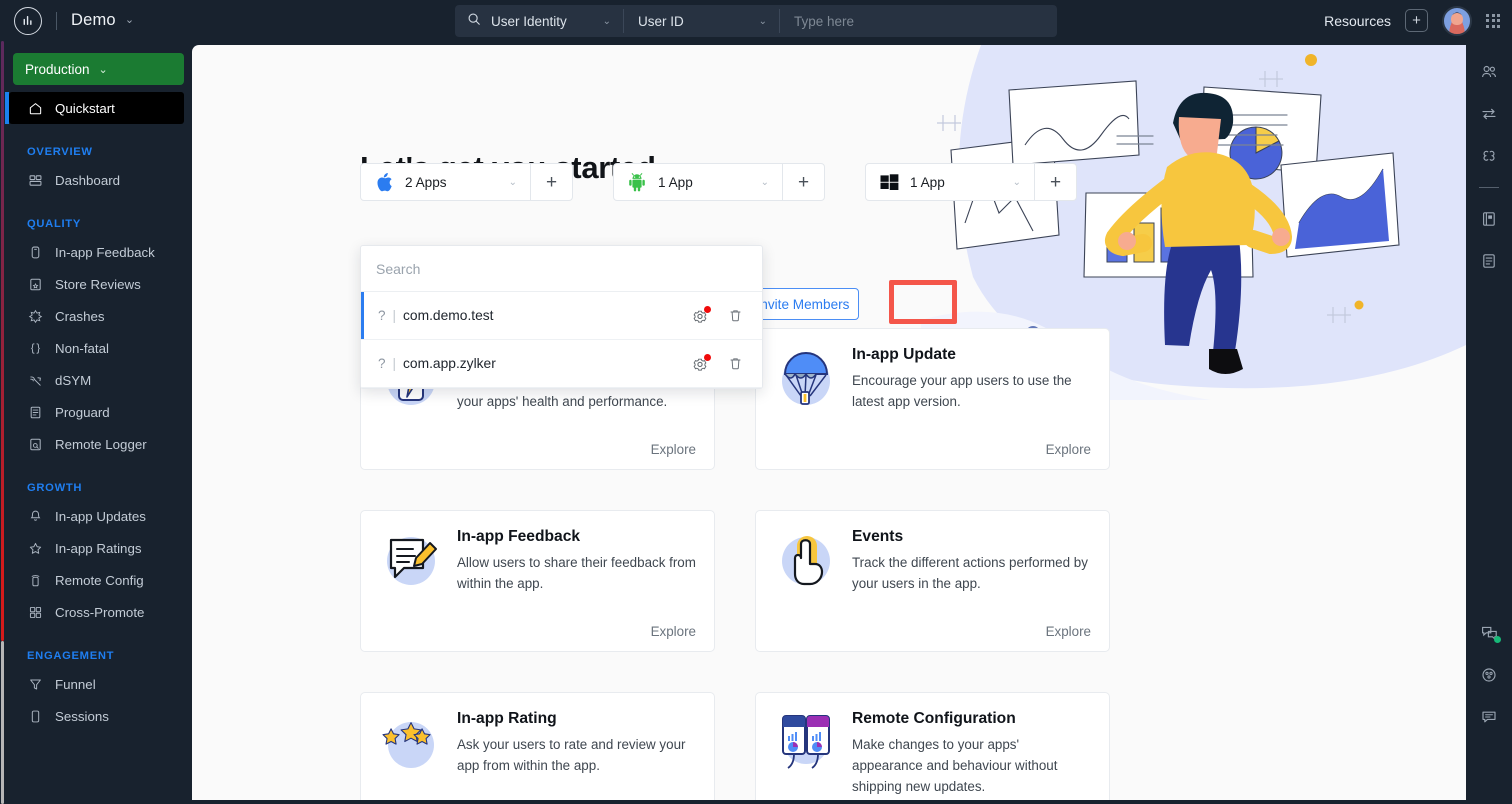 This screenshot has width=1512, height=804. What do you see at coordinates (1457, 20) in the screenshot?
I see `avatar` at bounding box center [1457, 20].